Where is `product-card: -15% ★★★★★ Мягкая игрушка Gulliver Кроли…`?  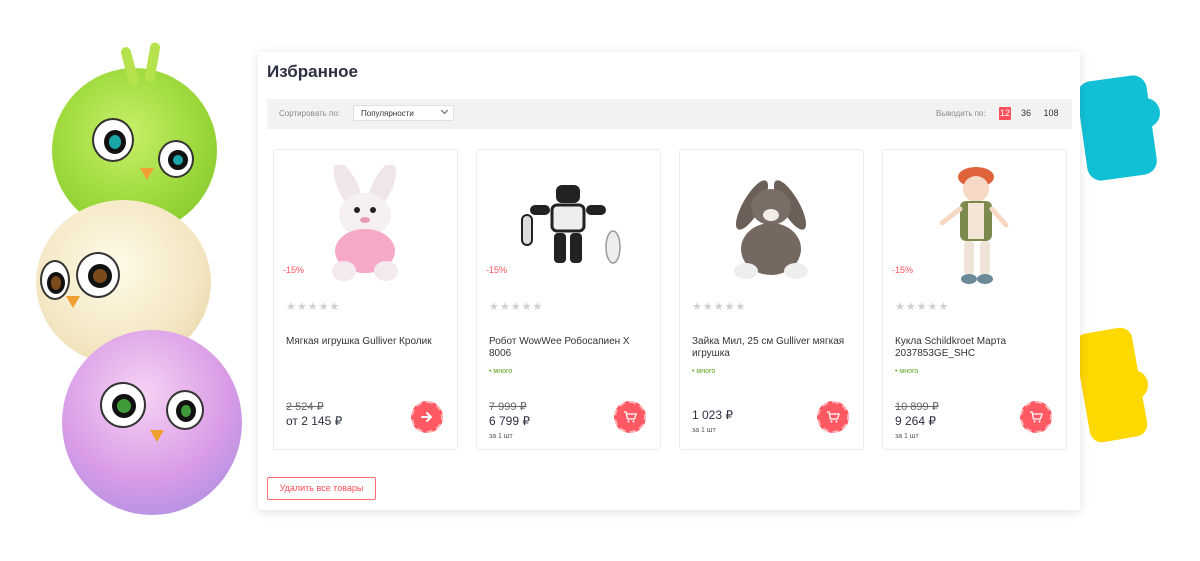 product-card: -15% ★★★★★ Мягкая игрушка Gulliver Кроли… is located at coordinates (365, 299).